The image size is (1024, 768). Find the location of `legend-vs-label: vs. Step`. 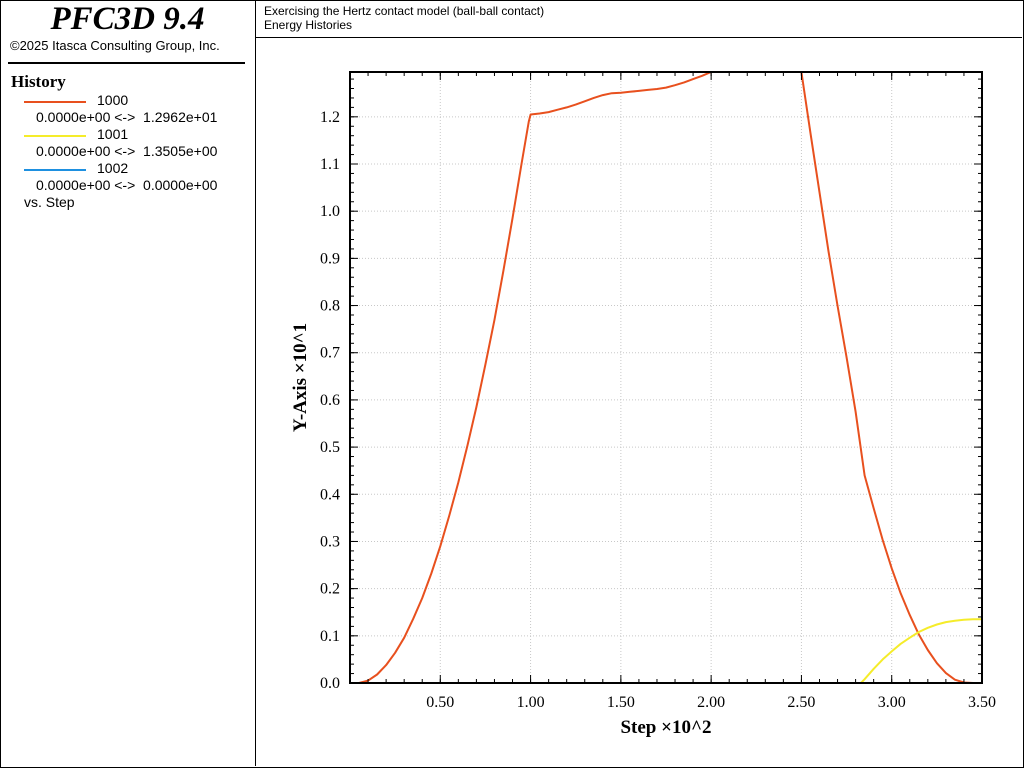

legend-vs-label: vs. Step is located at coordinates (49, 202).